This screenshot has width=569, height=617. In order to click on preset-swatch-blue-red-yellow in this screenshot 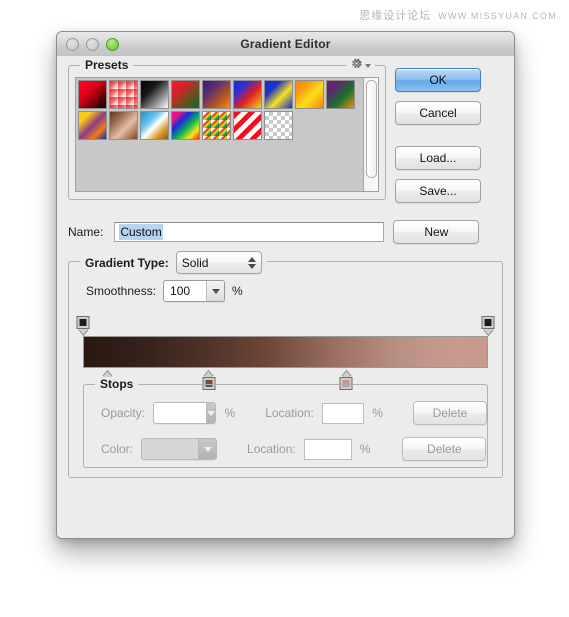, I will do `click(247, 94)`.